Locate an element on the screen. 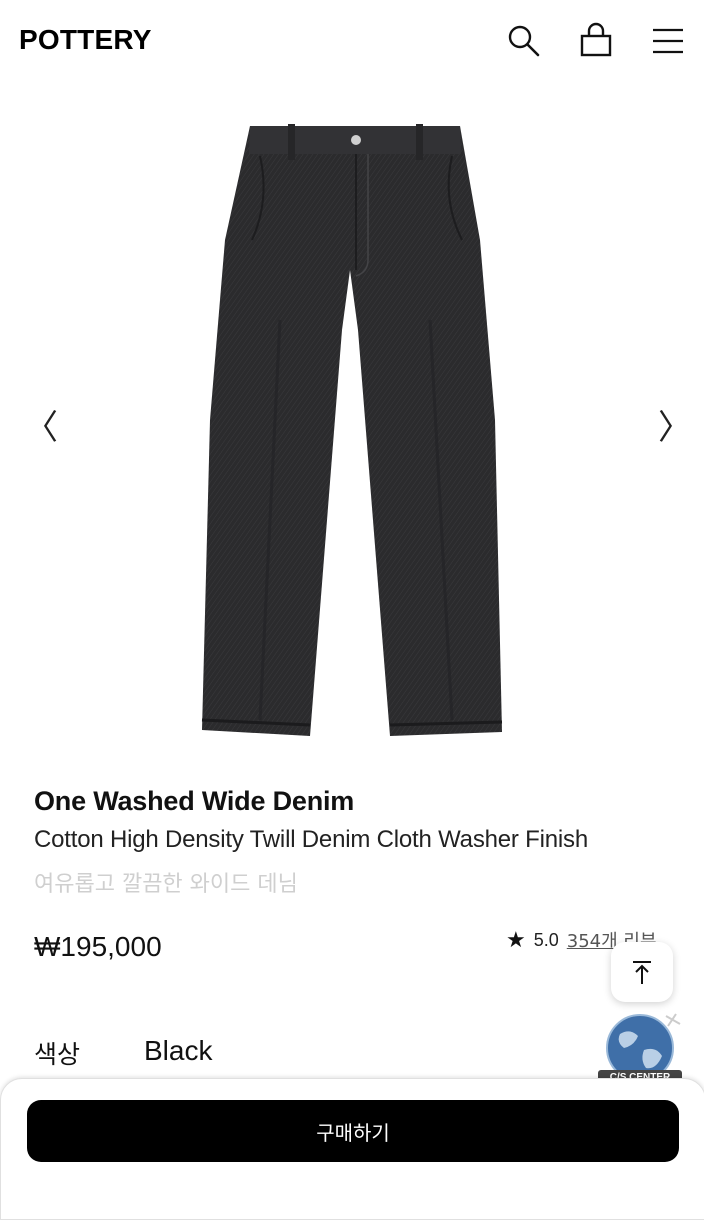 The image size is (704, 1220). product-price: ₩195,000 is located at coordinates (98, 946).